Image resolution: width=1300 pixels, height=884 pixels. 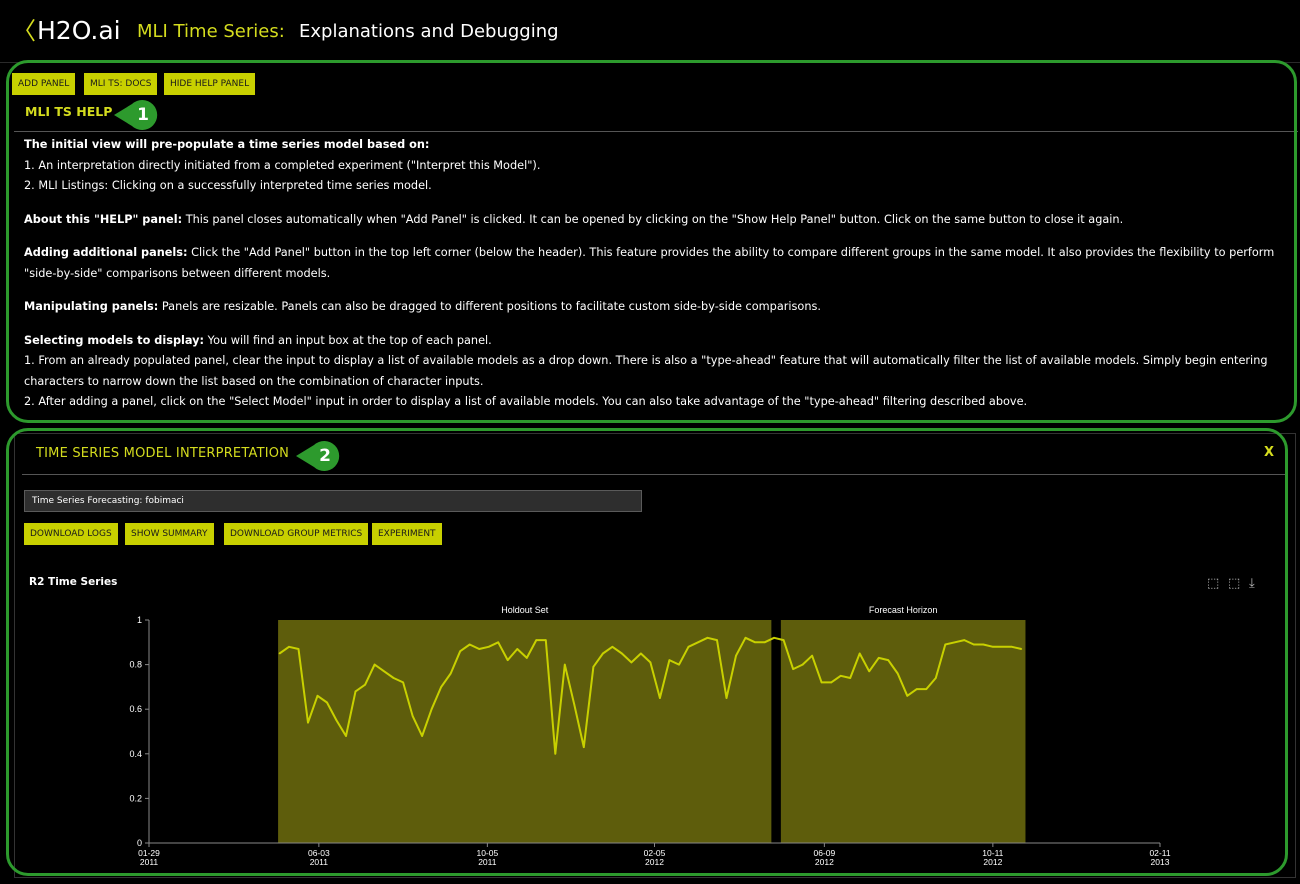 What do you see at coordinates (525, 610) in the screenshot?
I see `chart-region-label: Holdout Set` at bounding box center [525, 610].